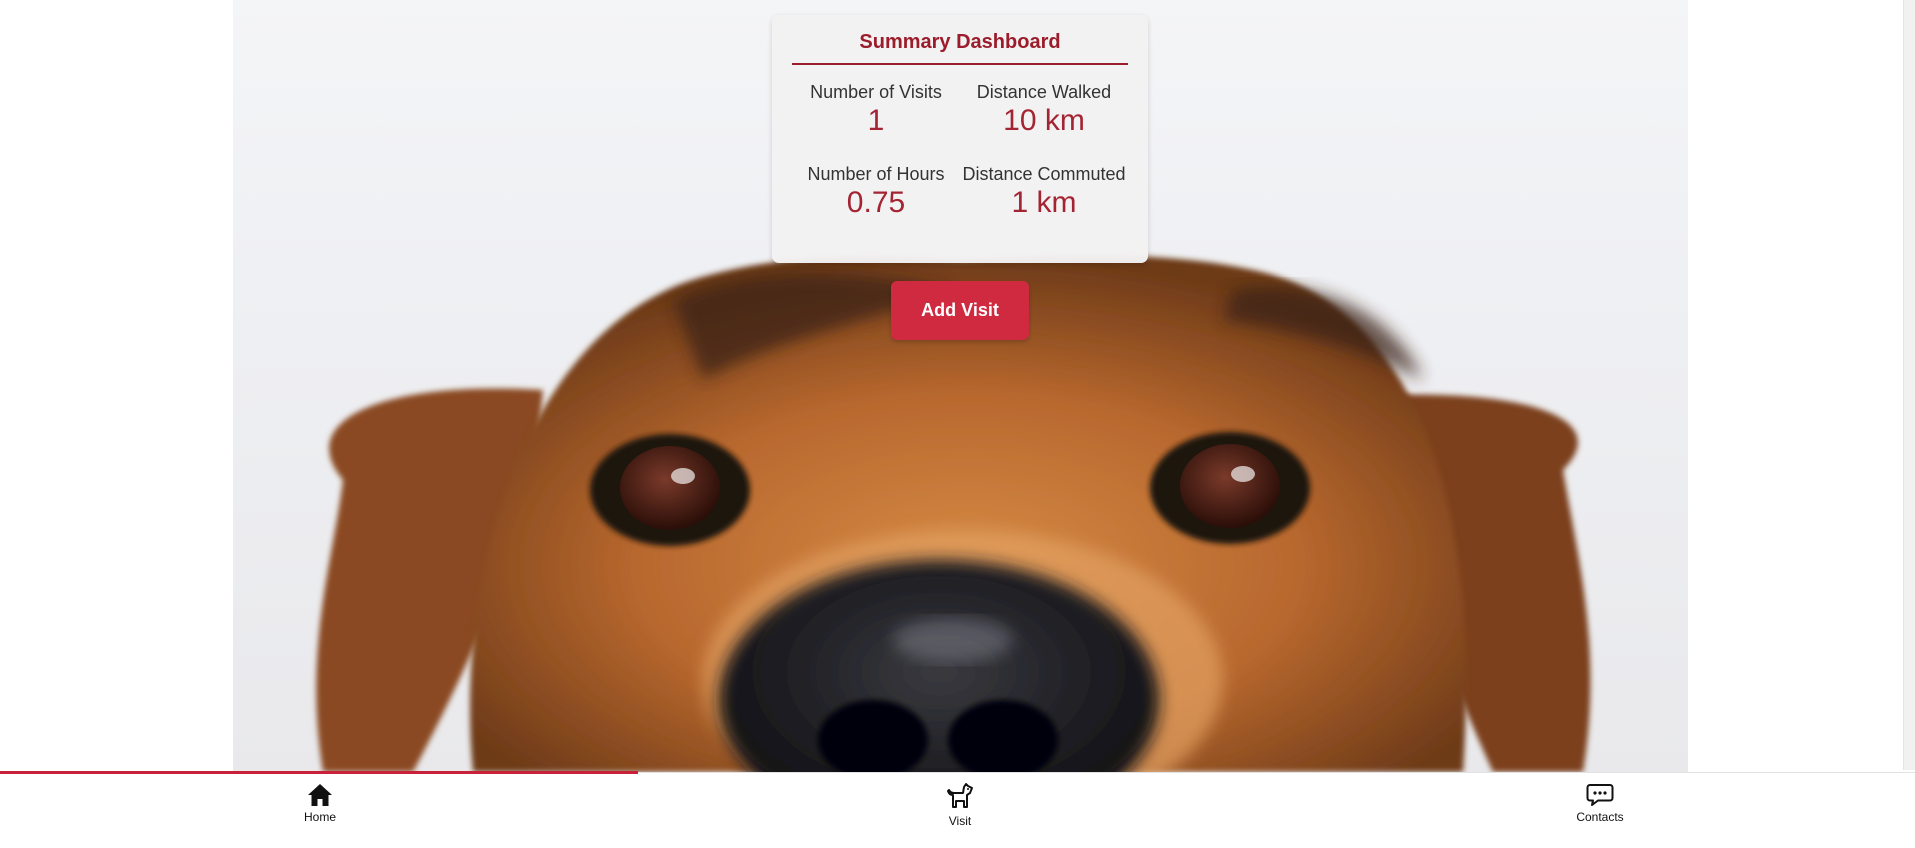 Image resolution: width=1915 pixels, height=848 pixels. Describe the element at coordinates (876, 202) in the screenshot. I see `stat-value: 0.75` at that location.